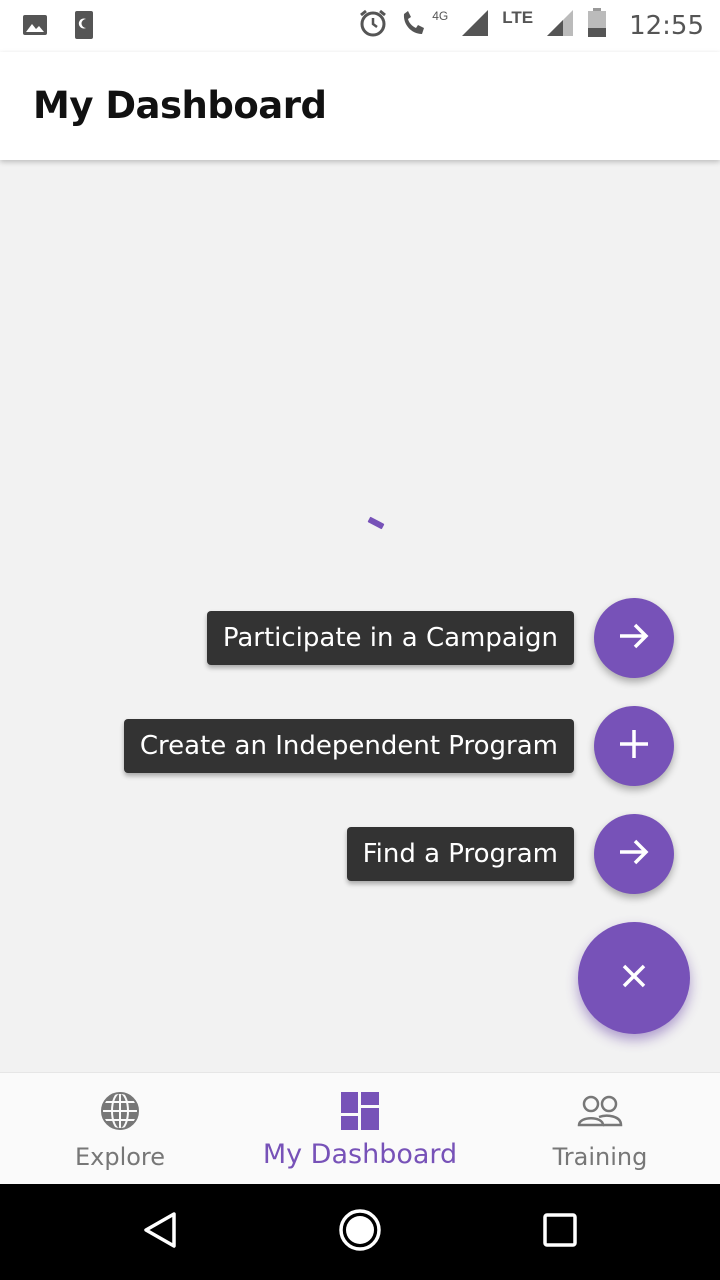 This screenshot has width=720, height=1280. I want to click on back-button, so click(160, 1232).